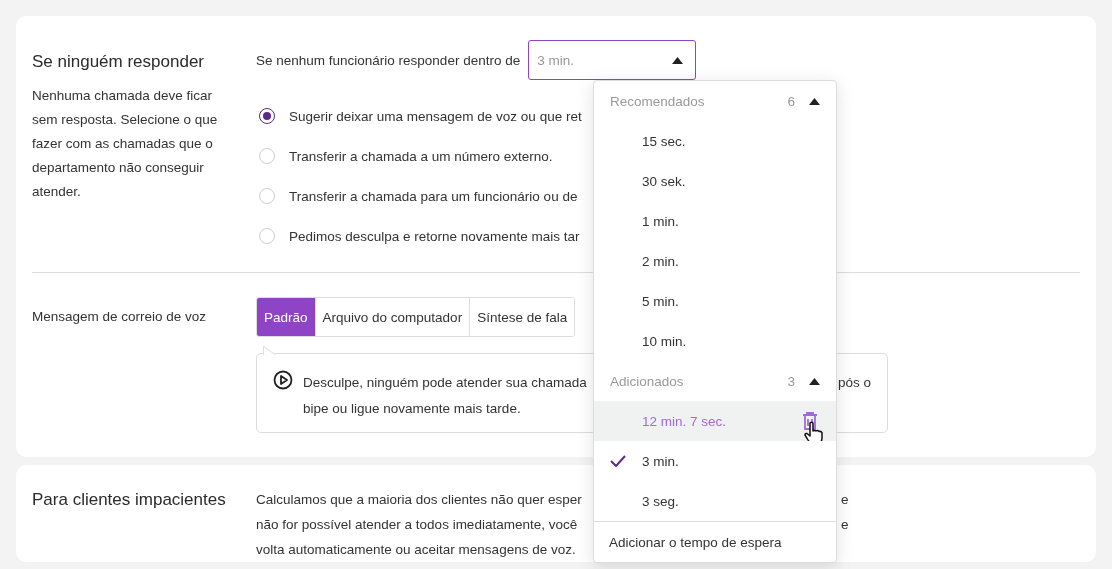 The width and height of the screenshot is (1112, 569). Describe the element at coordinates (791, 101) in the screenshot. I see `group-count: 6` at that location.